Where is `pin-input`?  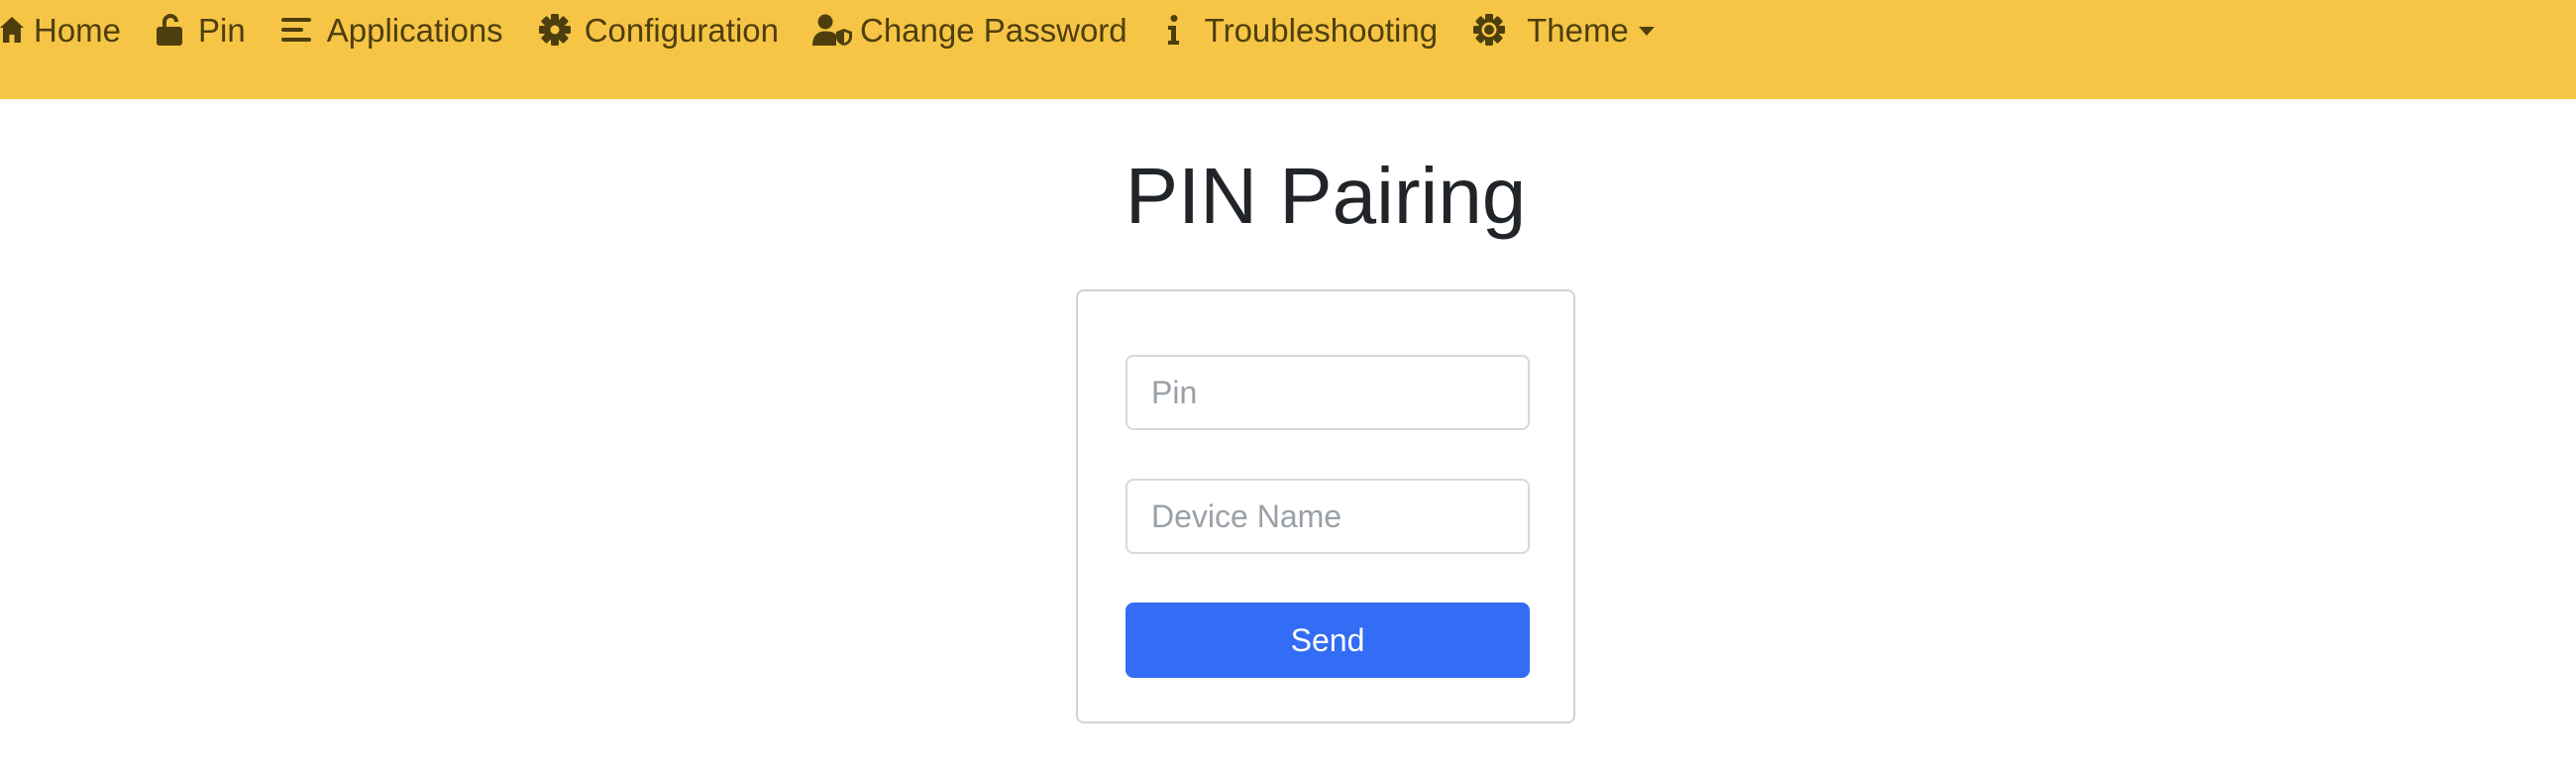
pin-input is located at coordinates (1328, 392).